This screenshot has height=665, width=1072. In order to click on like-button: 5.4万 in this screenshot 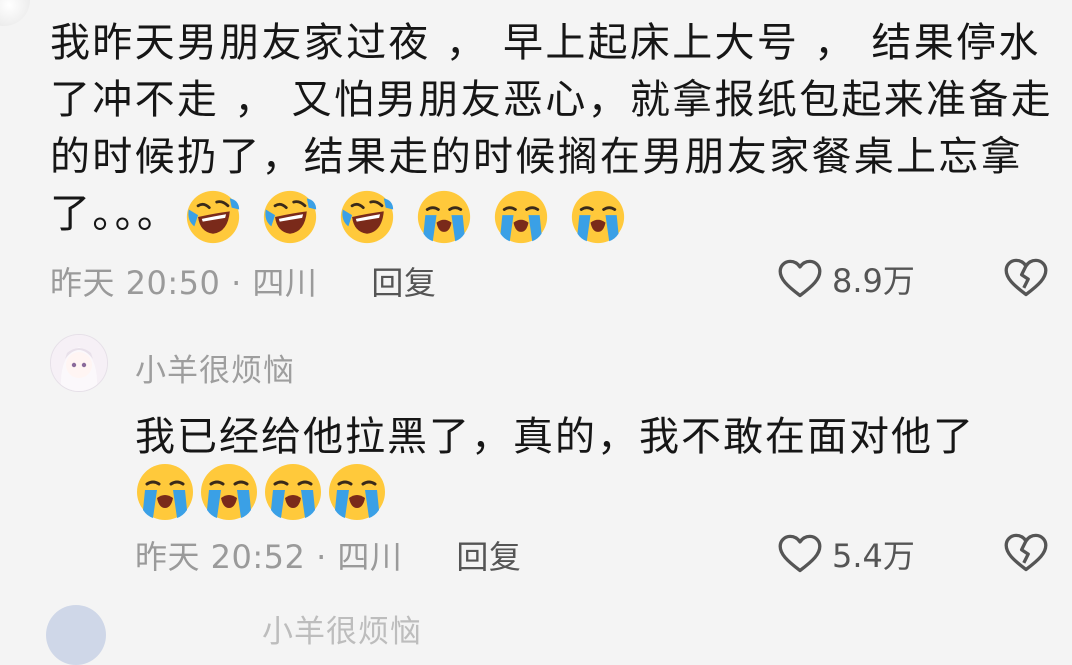, I will do `click(846, 554)`.